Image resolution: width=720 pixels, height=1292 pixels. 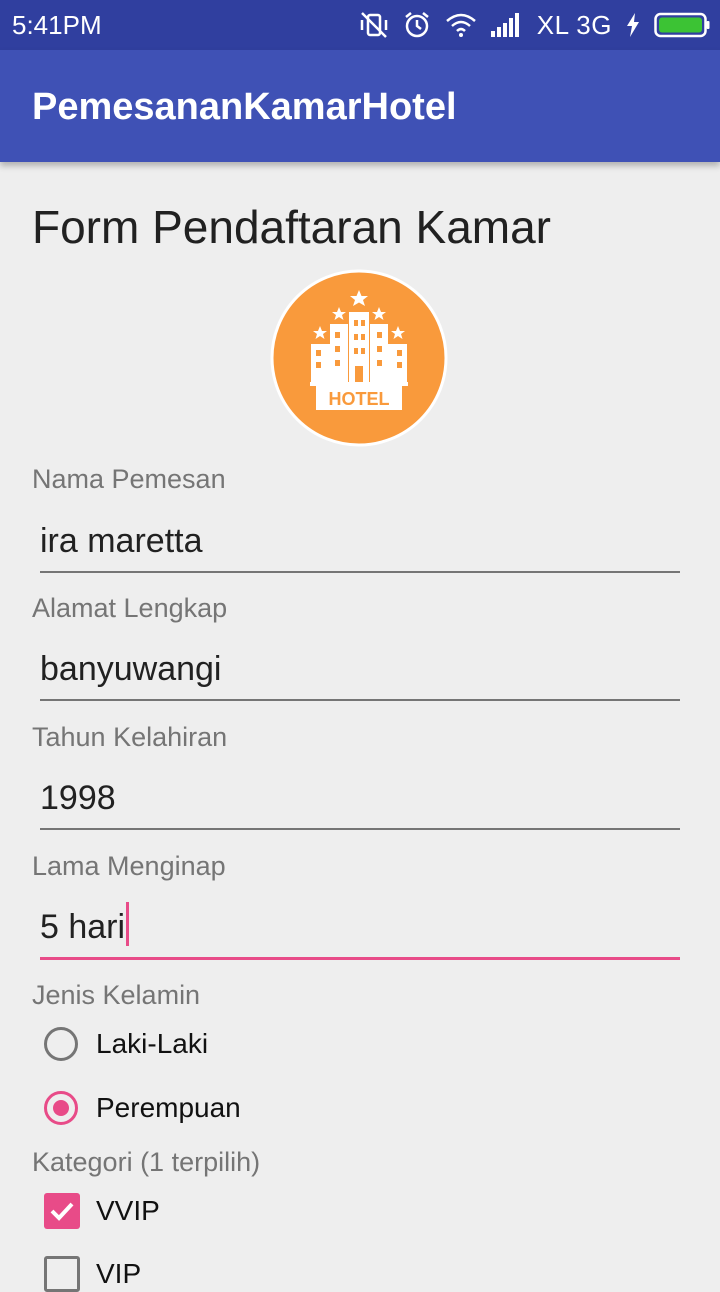 I want to click on form-title: Form Pendaftaran Kamar, so click(x=292, y=227).